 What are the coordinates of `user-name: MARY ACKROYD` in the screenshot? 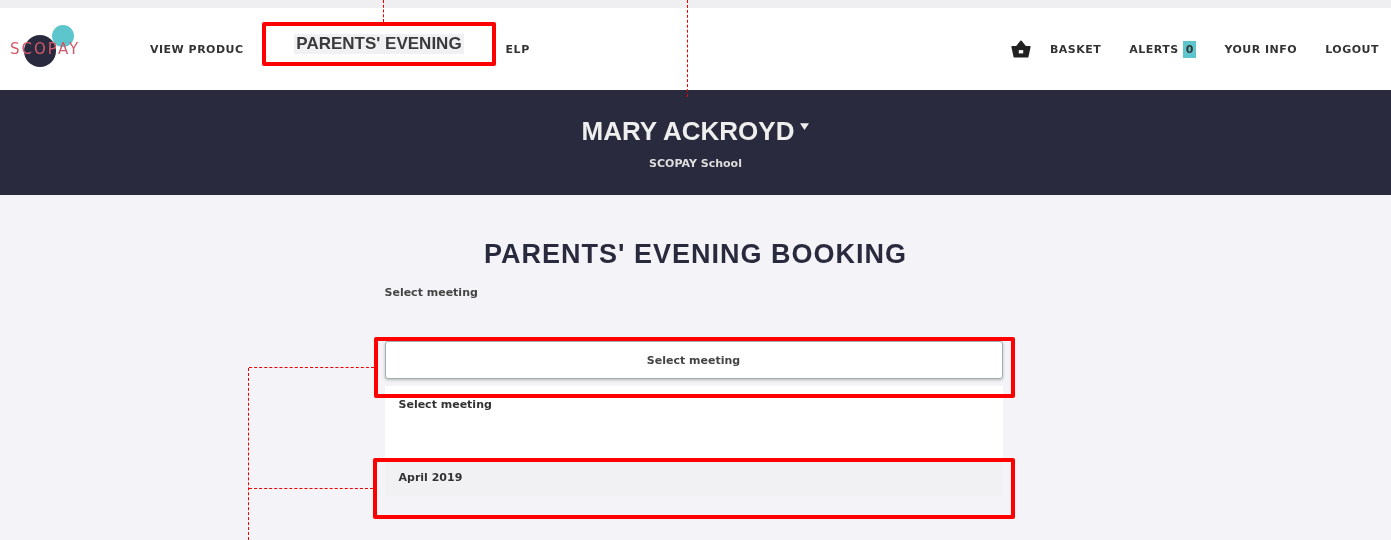 It's located at (688, 131).